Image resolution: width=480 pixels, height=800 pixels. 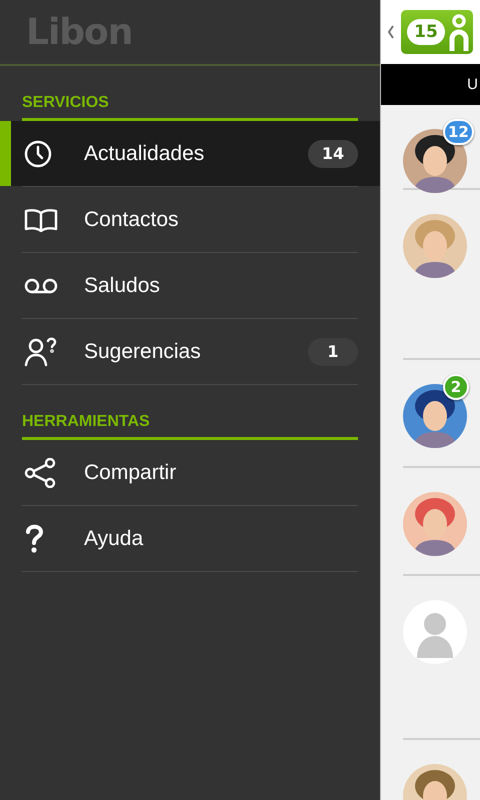 I want to click on clock-icon, so click(x=38, y=154).